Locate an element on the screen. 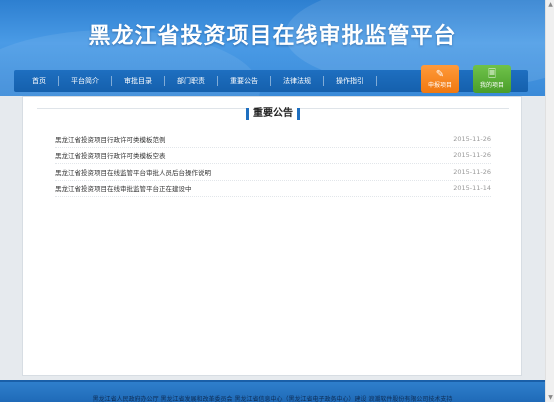 The height and width of the screenshot is (402, 554). nav-item-duties: 部门职责 is located at coordinates (191, 81).